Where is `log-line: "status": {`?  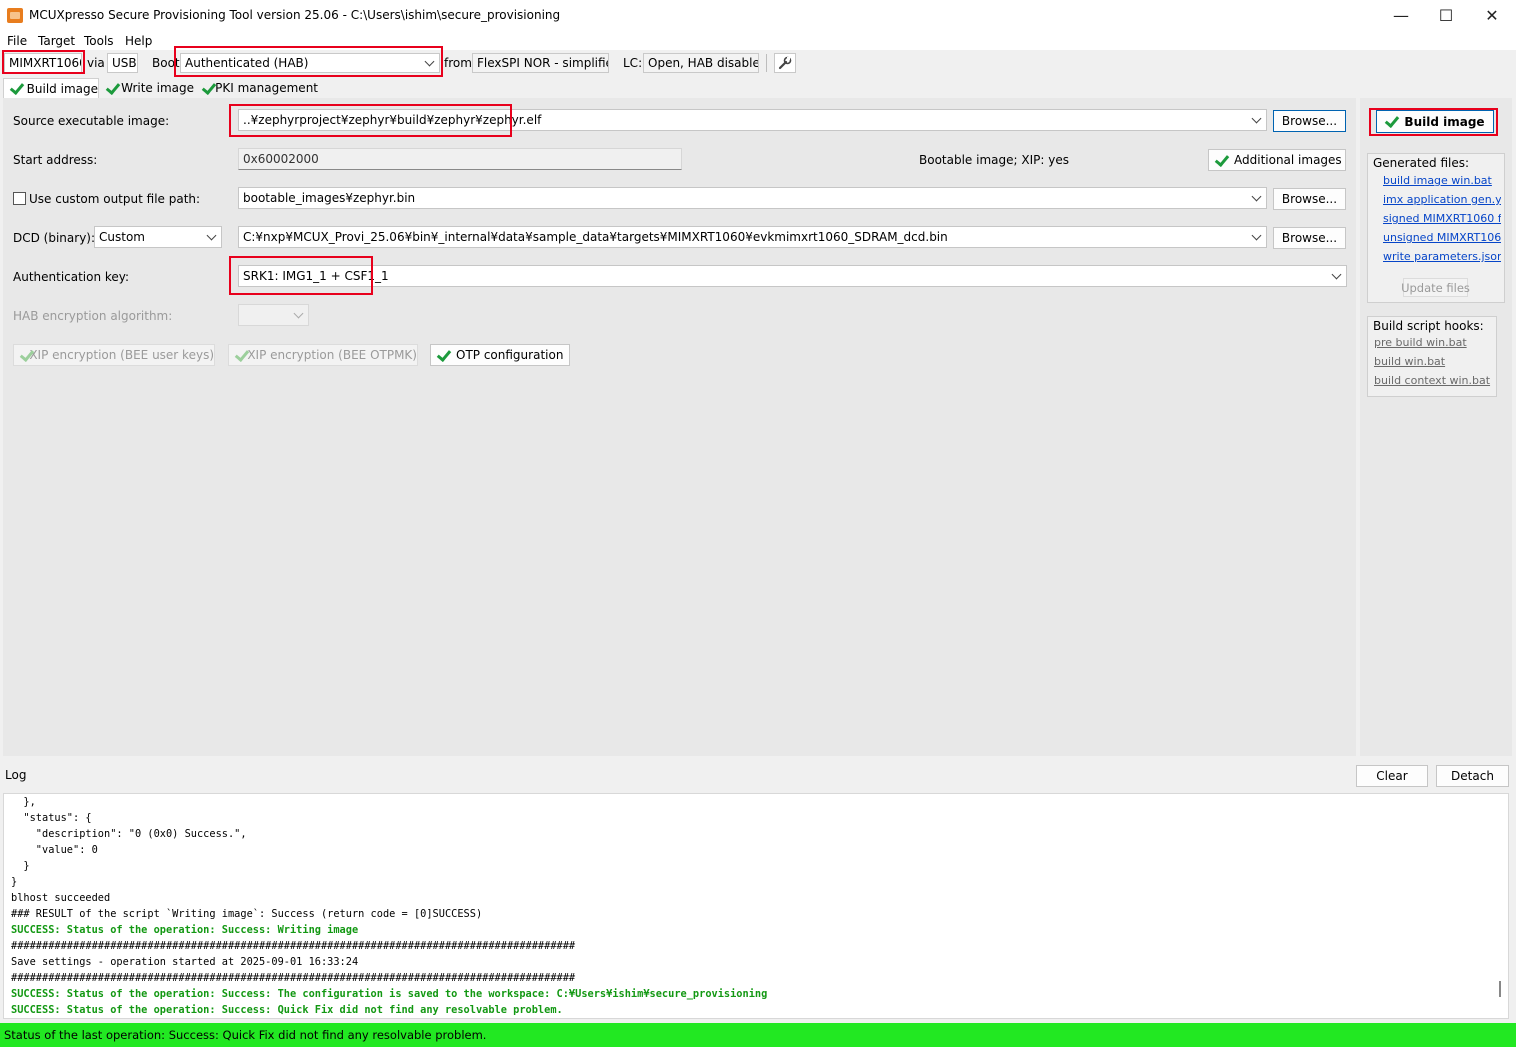
log-line: "status": { is located at coordinates (51, 818).